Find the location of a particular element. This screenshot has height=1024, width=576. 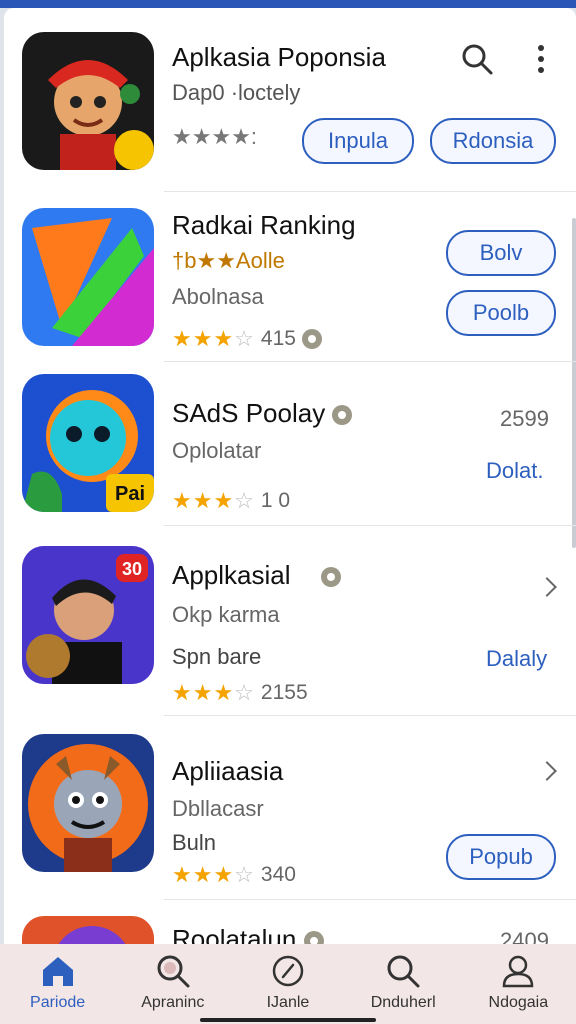

app-title: SAdS Poolay is located at coordinates (262, 413).